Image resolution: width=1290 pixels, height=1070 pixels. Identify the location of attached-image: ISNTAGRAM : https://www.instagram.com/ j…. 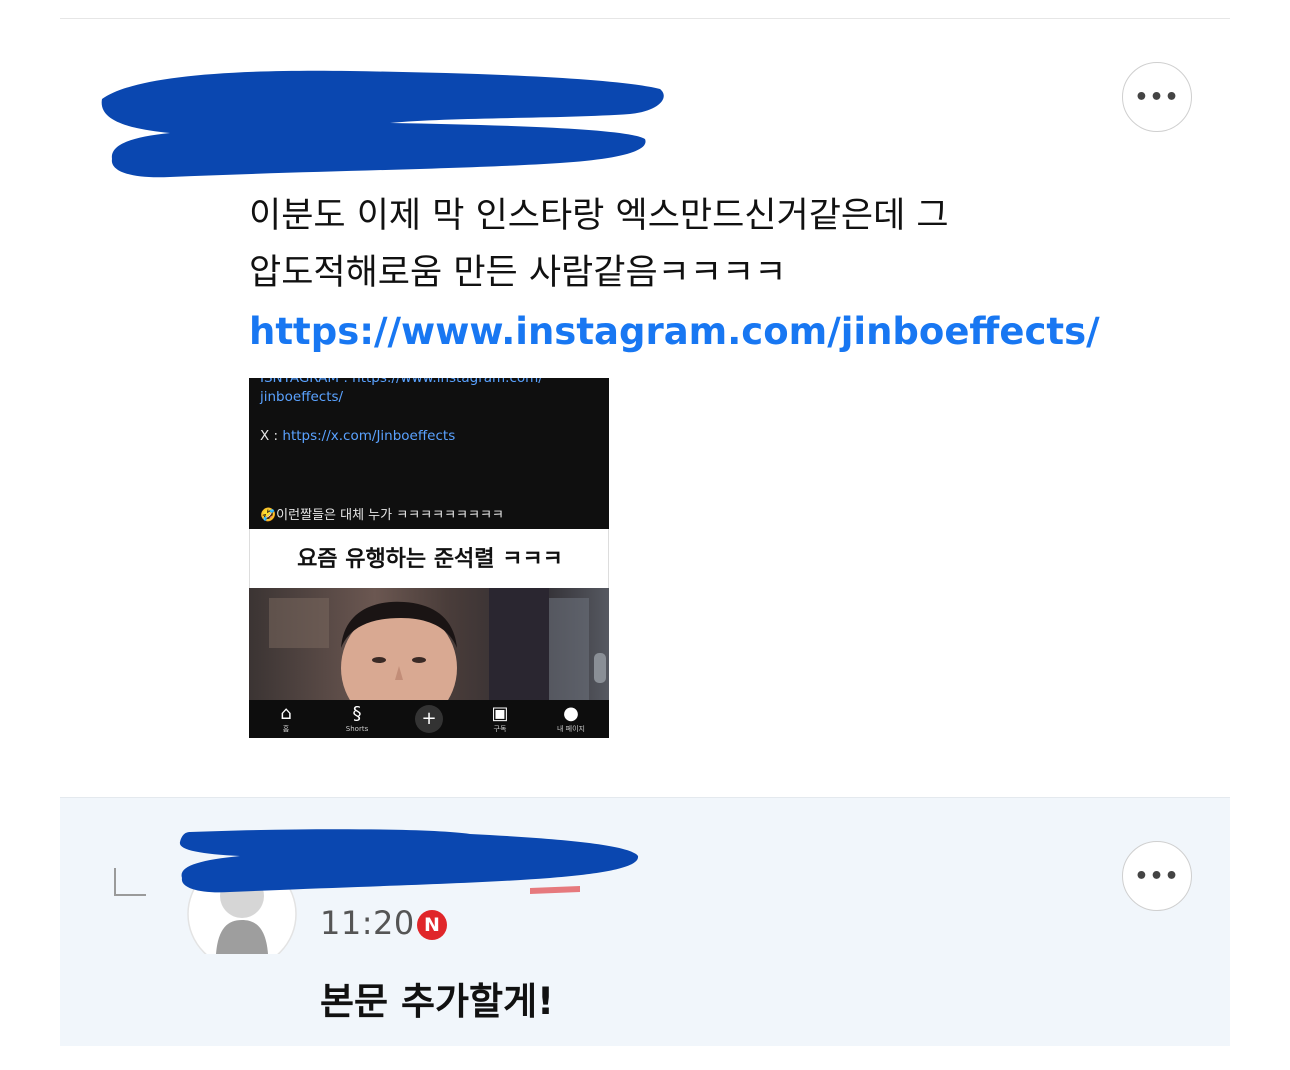
(429, 558).